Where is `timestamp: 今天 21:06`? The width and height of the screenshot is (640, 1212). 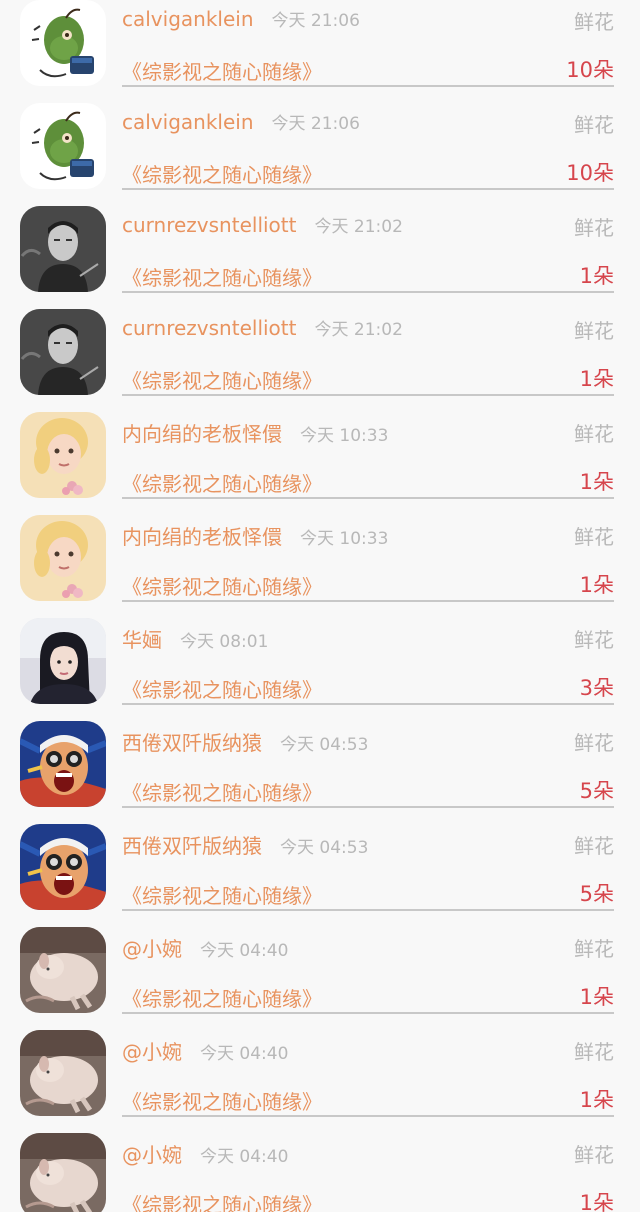 timestamp: 今天 21:06 is located at coordinates (315, 124).